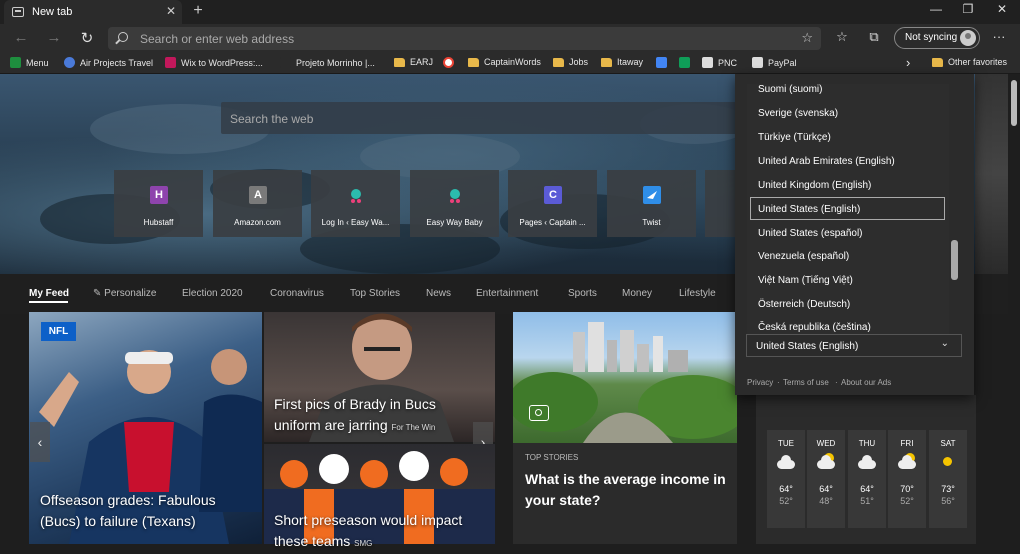  I want to click on language-option: United Kingdom (English), so click(814, 185).